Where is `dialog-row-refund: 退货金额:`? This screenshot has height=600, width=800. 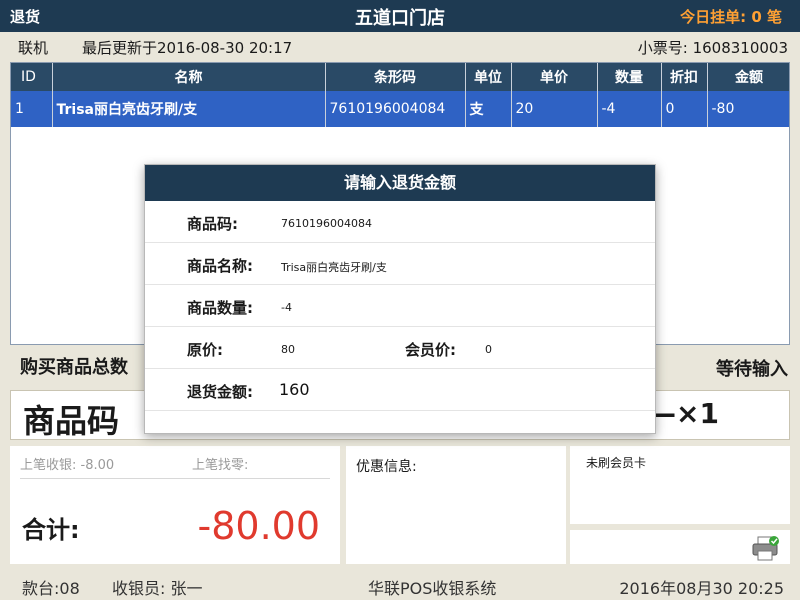 dialog-row-refund: 退货金额: is located at coordinates (400, 390).